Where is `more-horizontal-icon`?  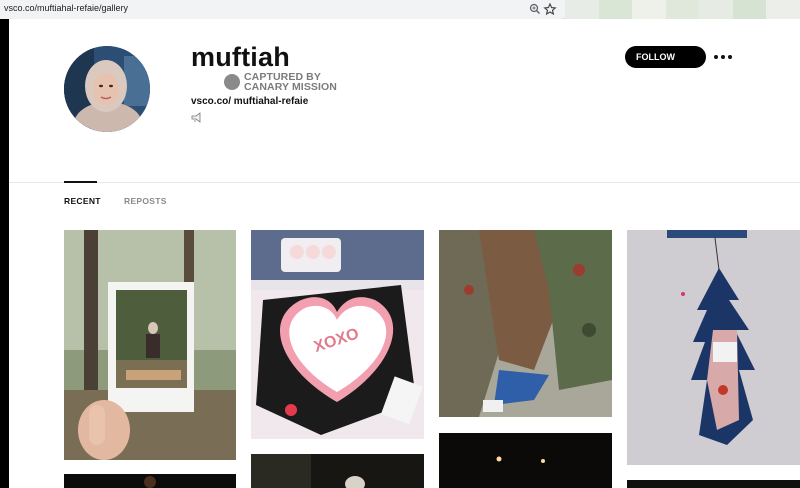 more-horizontal-icon is located at coordinates (723, 57).